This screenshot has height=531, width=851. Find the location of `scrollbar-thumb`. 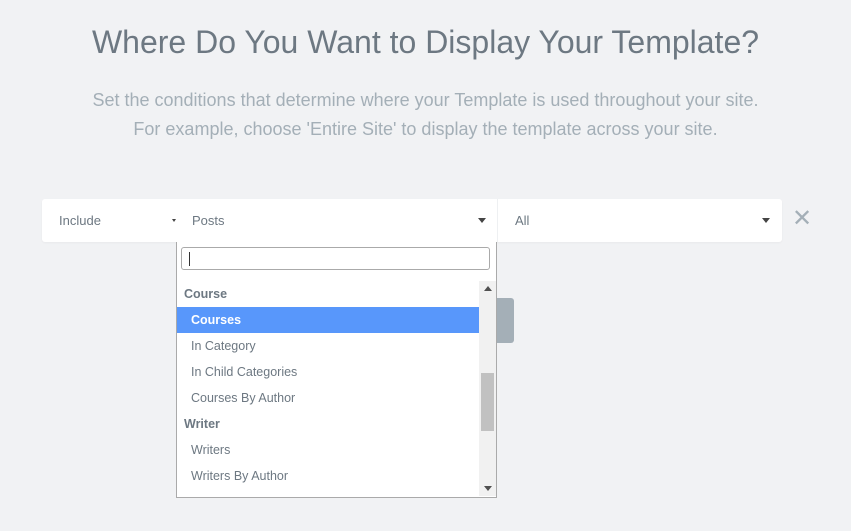

scrollbar-thumb is located at coordinates (487, 402).